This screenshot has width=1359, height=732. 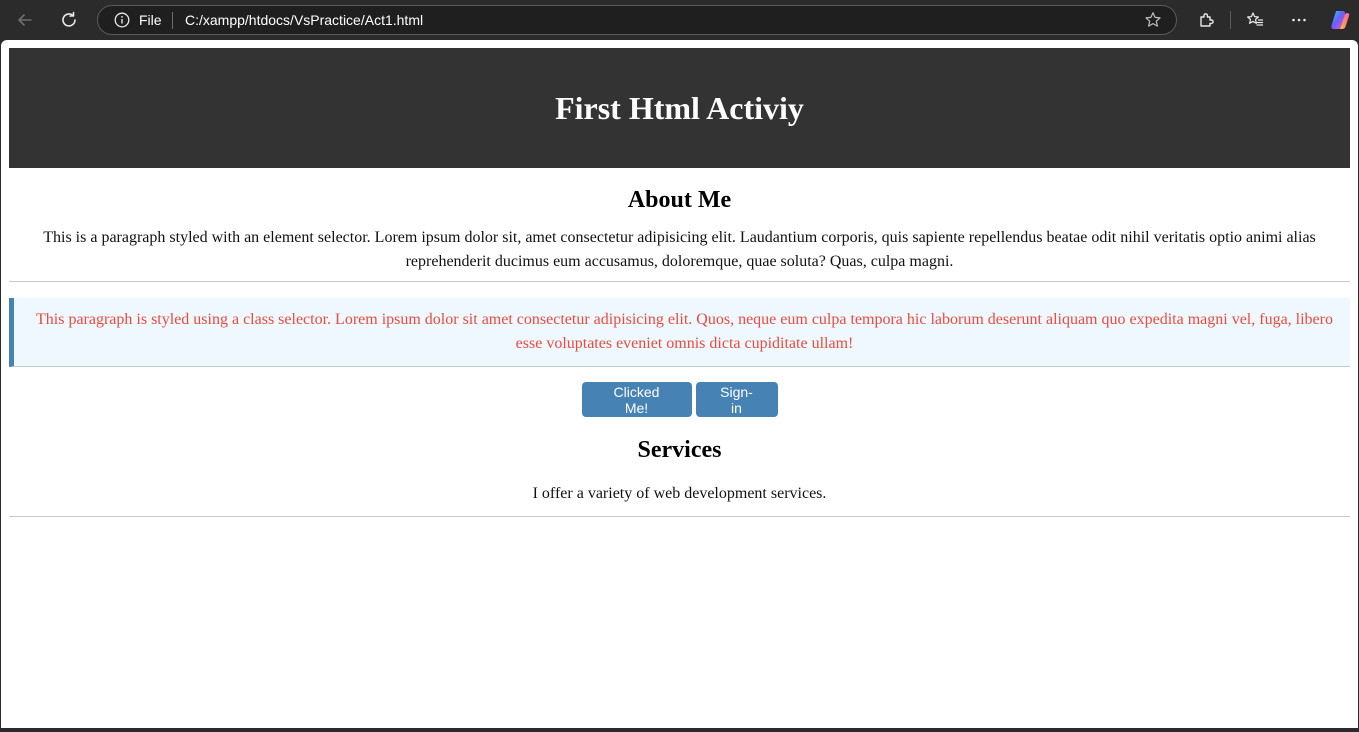 What do you see at coordinates (1230, 20) in the screenshot?
I see `toolbar-divider` at bounding box center [1230, 20].